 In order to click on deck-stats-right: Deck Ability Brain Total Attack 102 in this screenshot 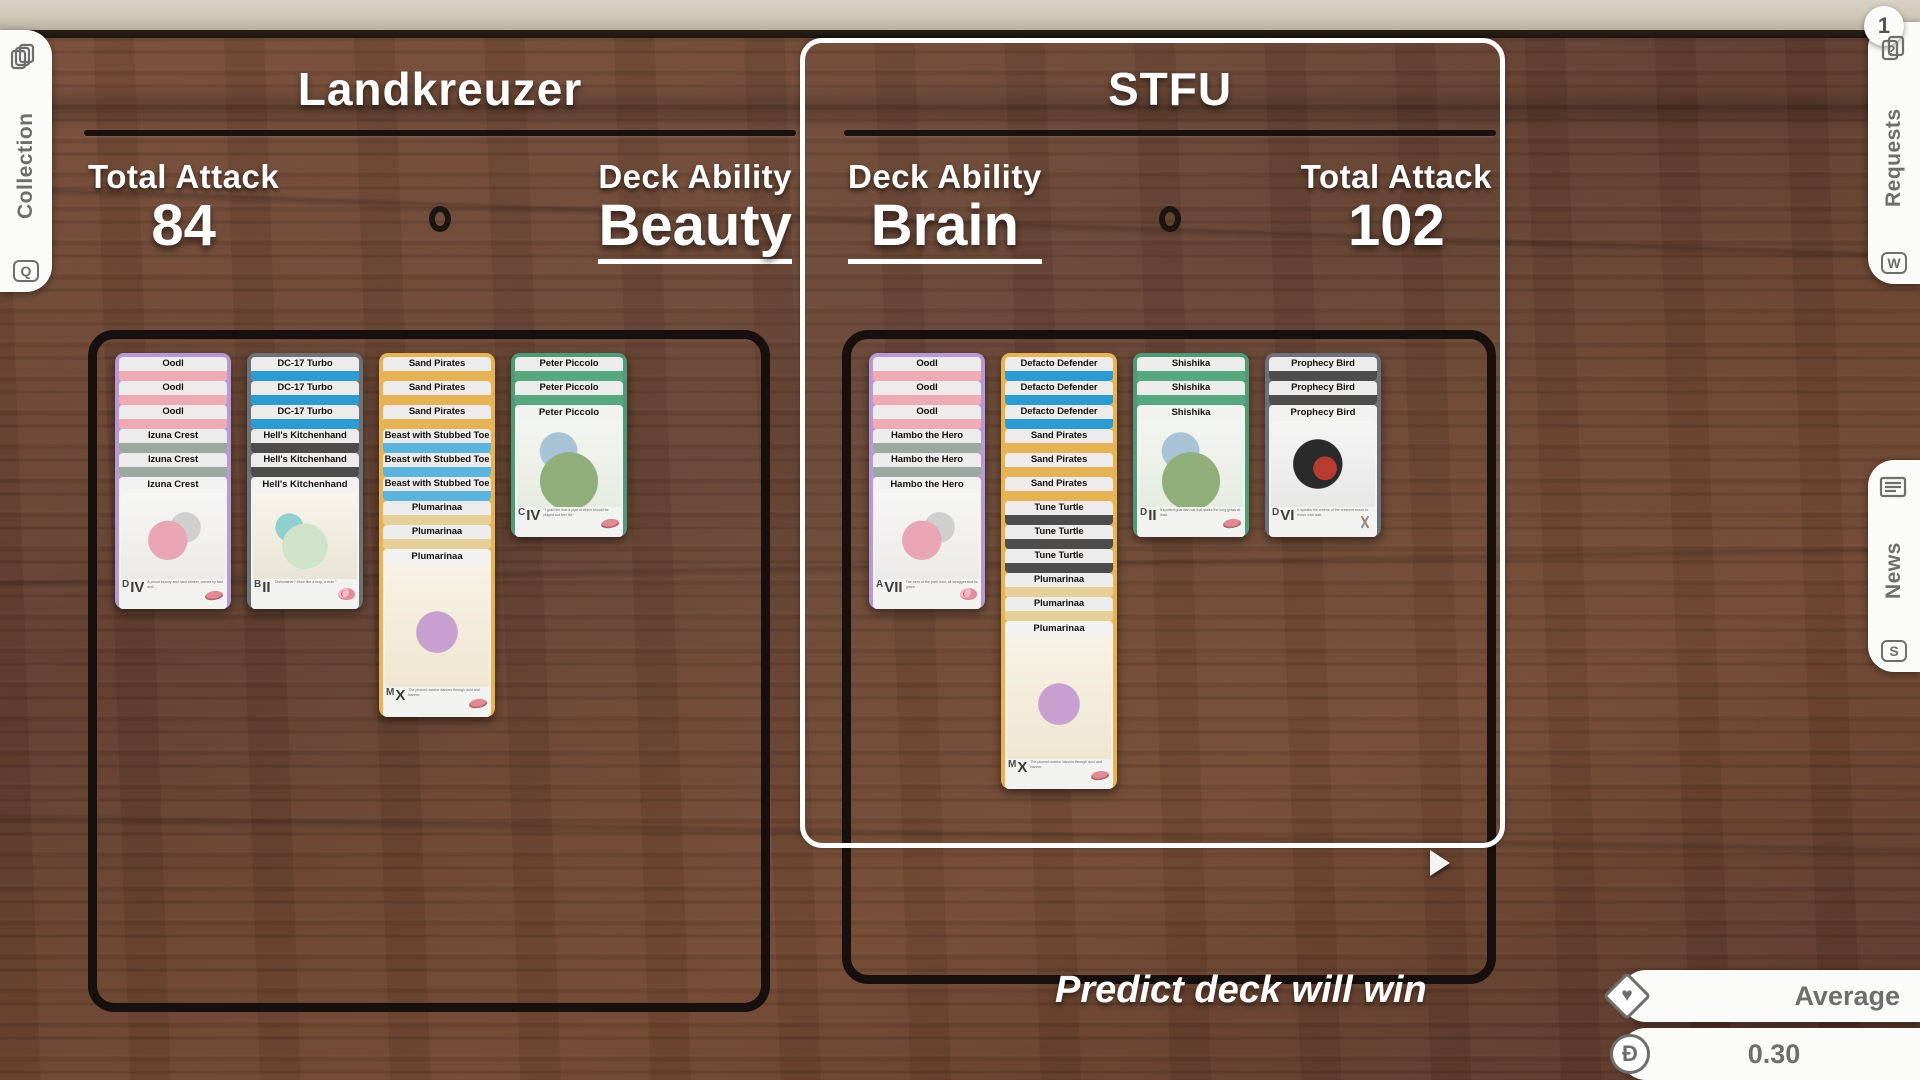, I will do `click(1170, 211)`.